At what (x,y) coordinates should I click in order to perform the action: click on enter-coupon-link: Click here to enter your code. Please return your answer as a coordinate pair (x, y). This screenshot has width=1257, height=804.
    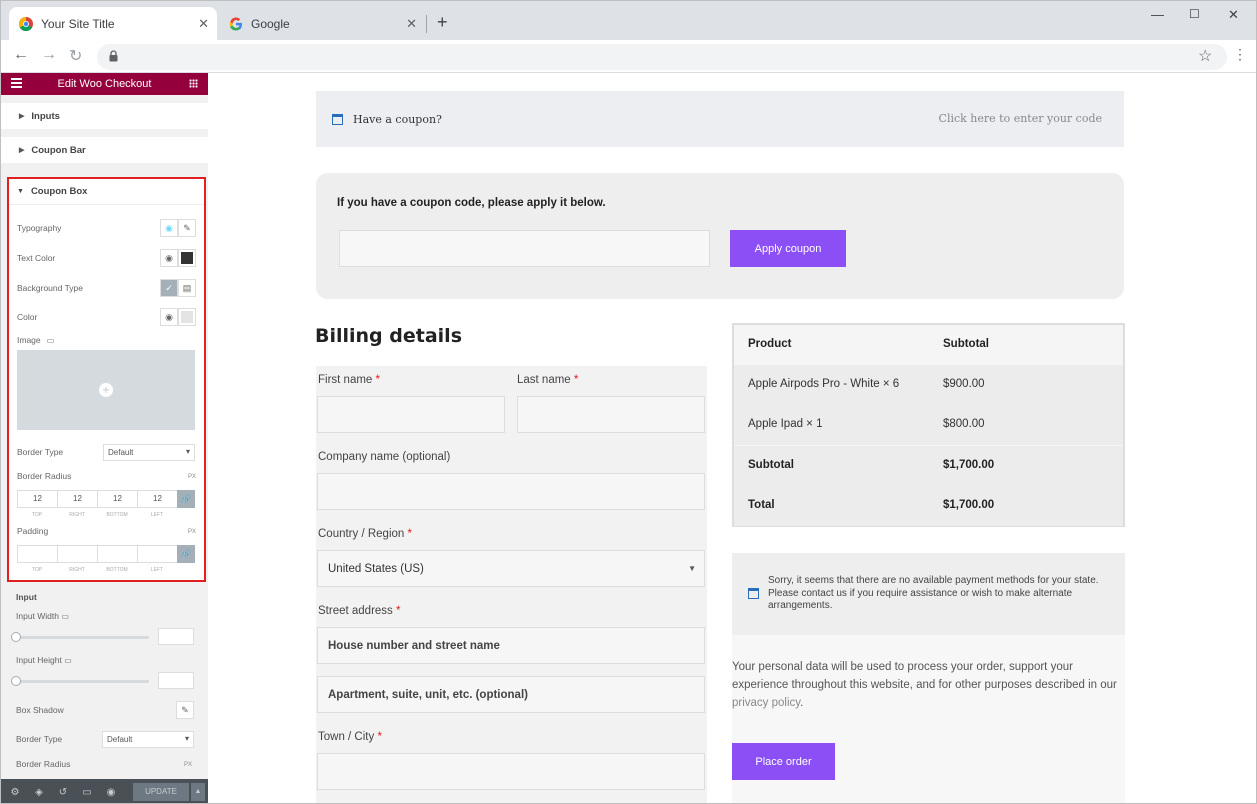
    Looking at the image, I should click on (1020, 118).